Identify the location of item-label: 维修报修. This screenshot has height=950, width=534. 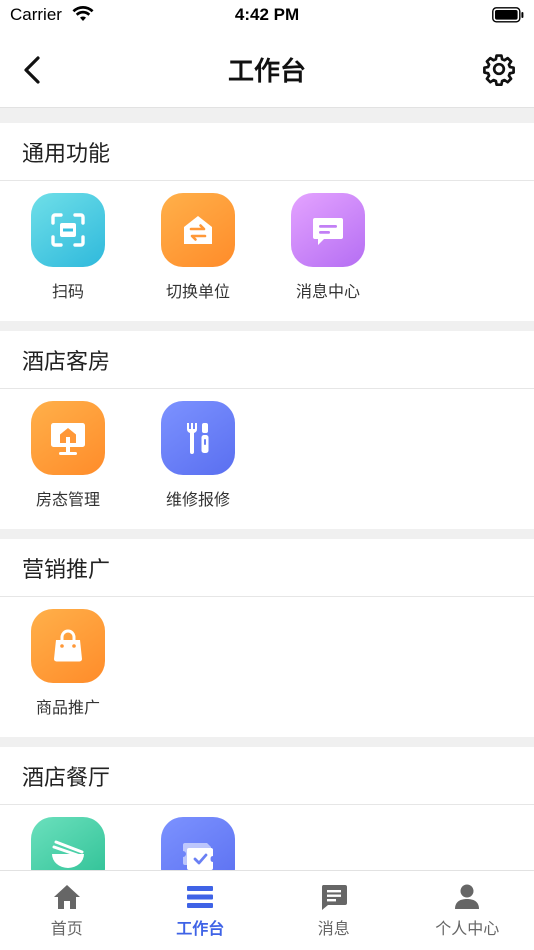
(197, 499).